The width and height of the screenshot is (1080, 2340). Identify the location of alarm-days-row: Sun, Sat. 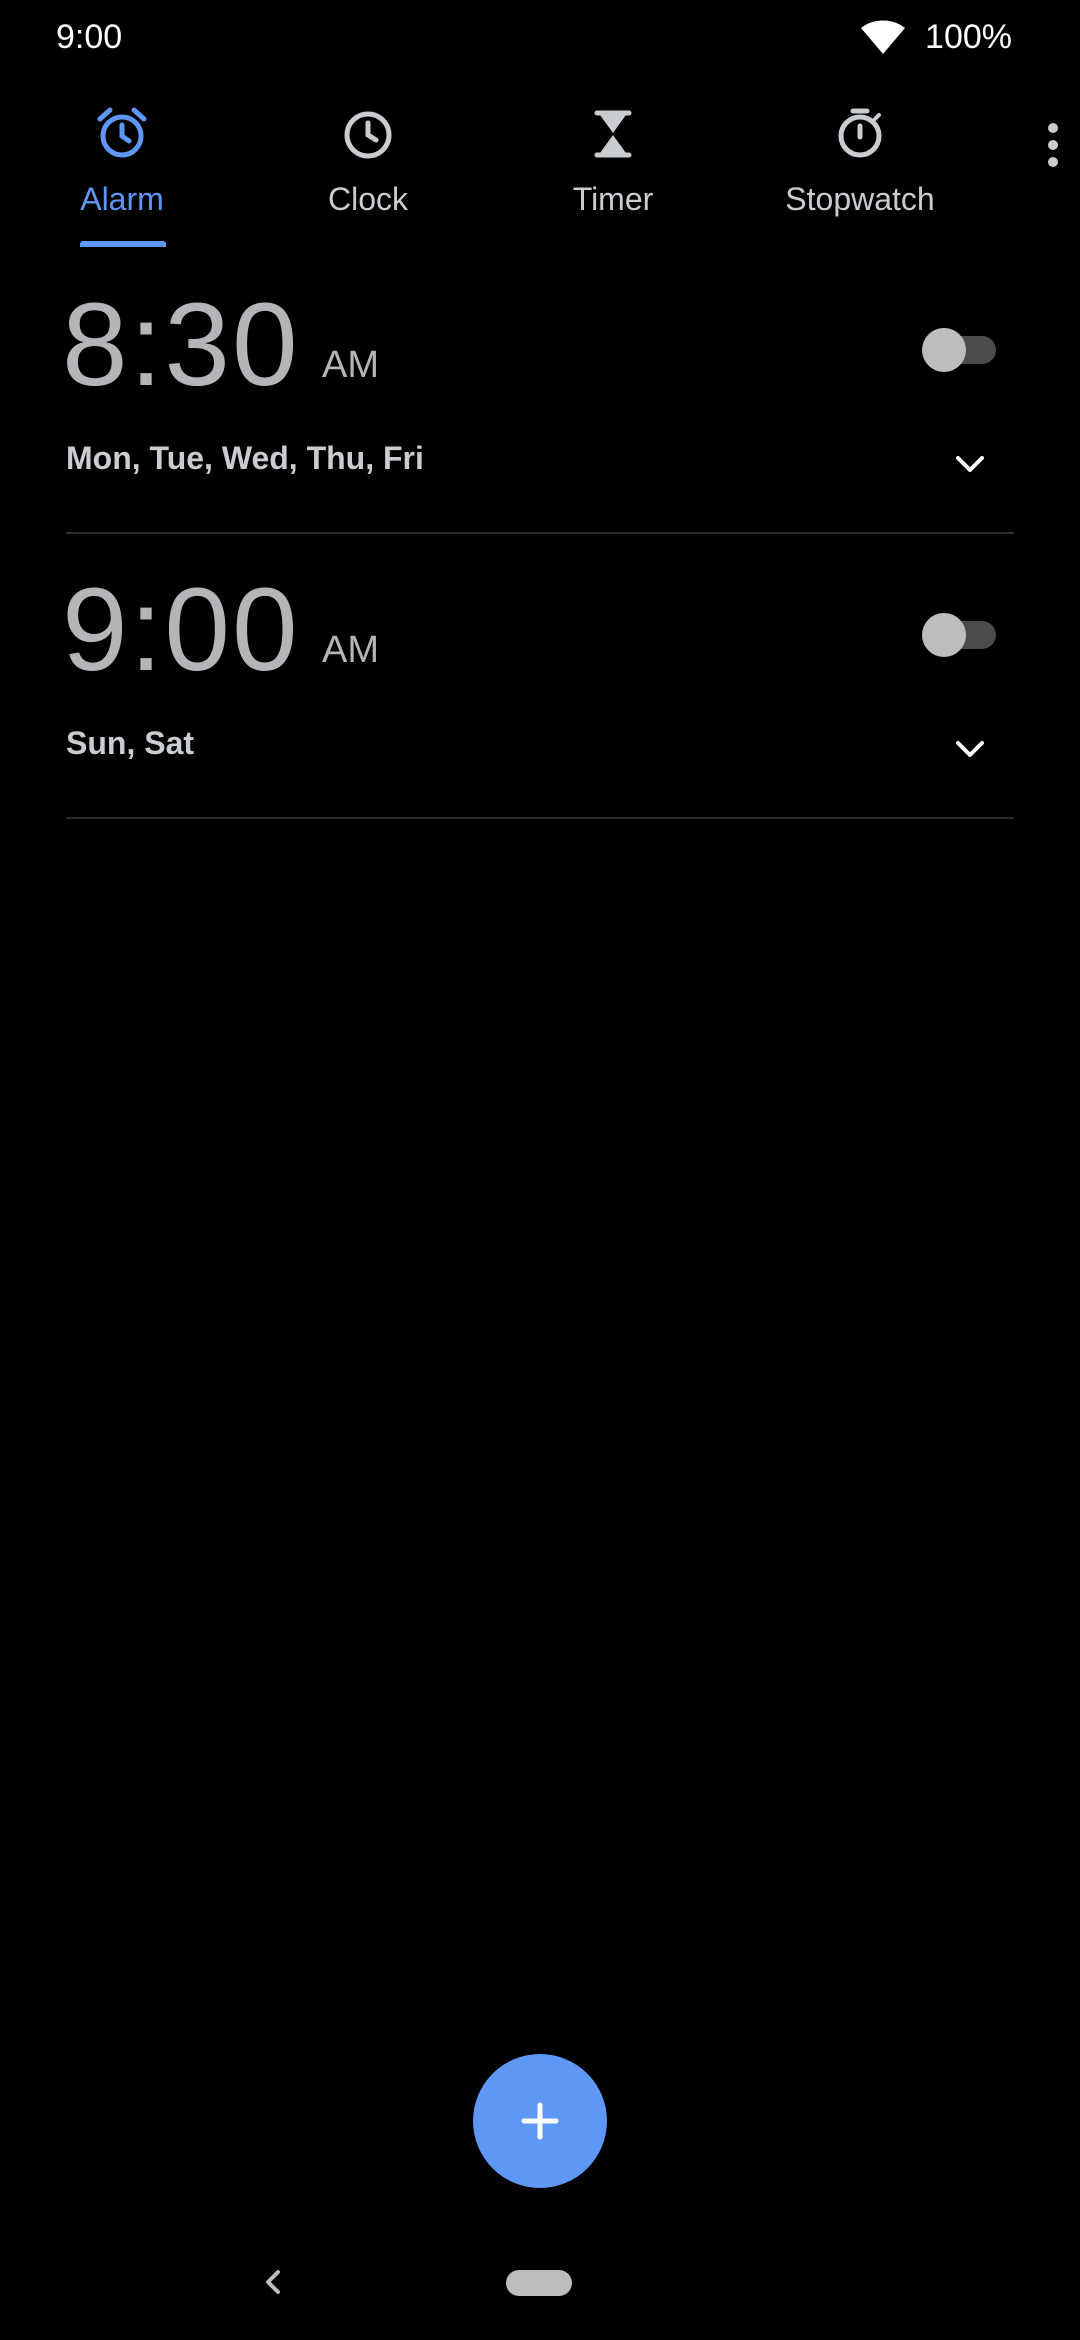
(540, 750).